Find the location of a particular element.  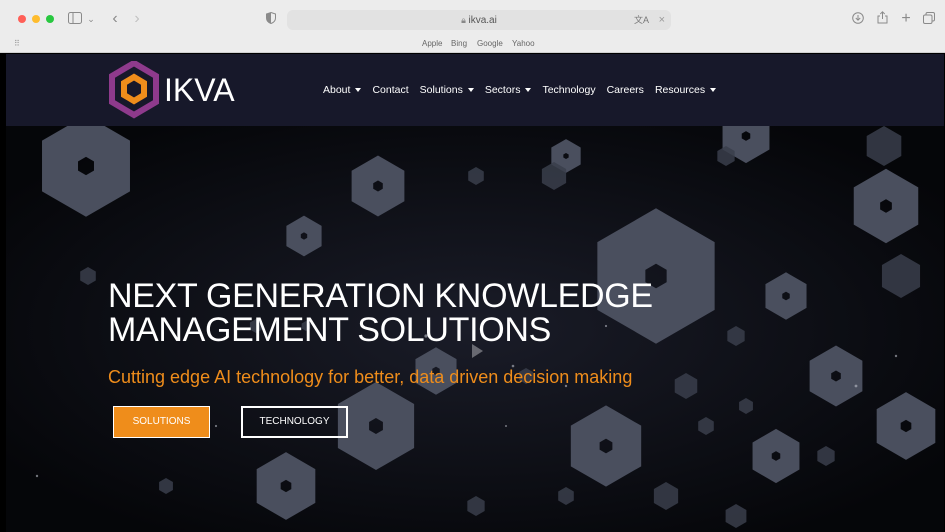

close-icon: × is located at coordinates (662, 20).